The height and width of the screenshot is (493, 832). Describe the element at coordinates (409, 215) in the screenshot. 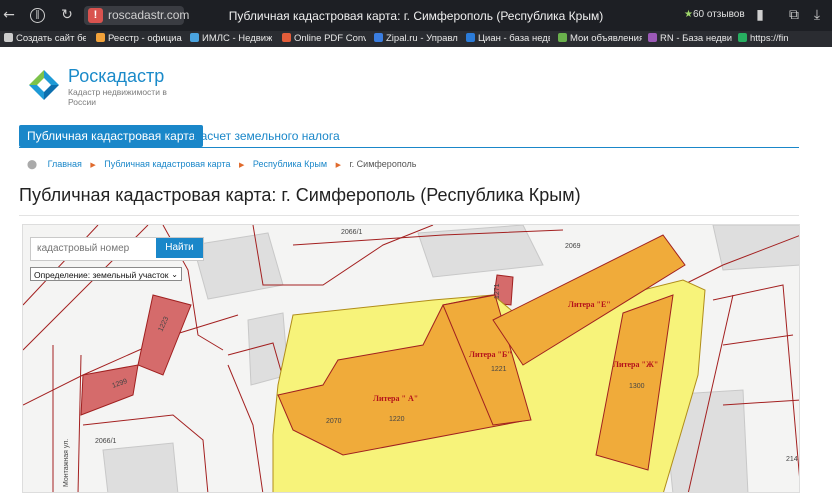

I see `title-divider` at that location.